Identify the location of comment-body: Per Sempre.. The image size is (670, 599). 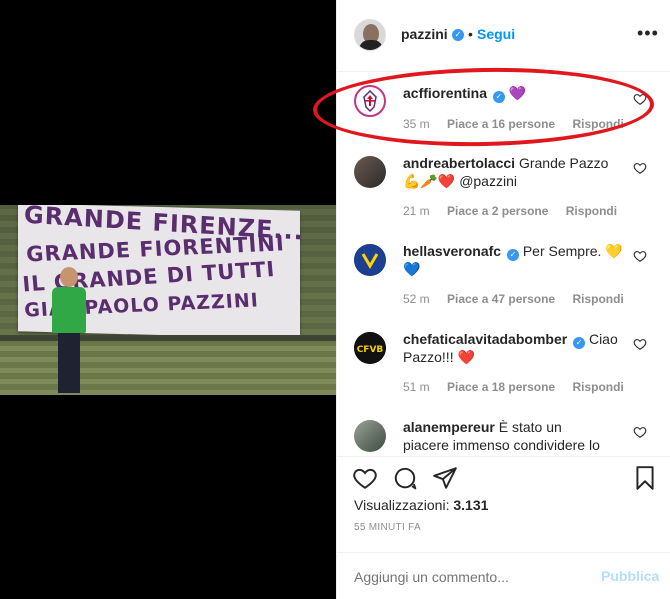
(562, 251).